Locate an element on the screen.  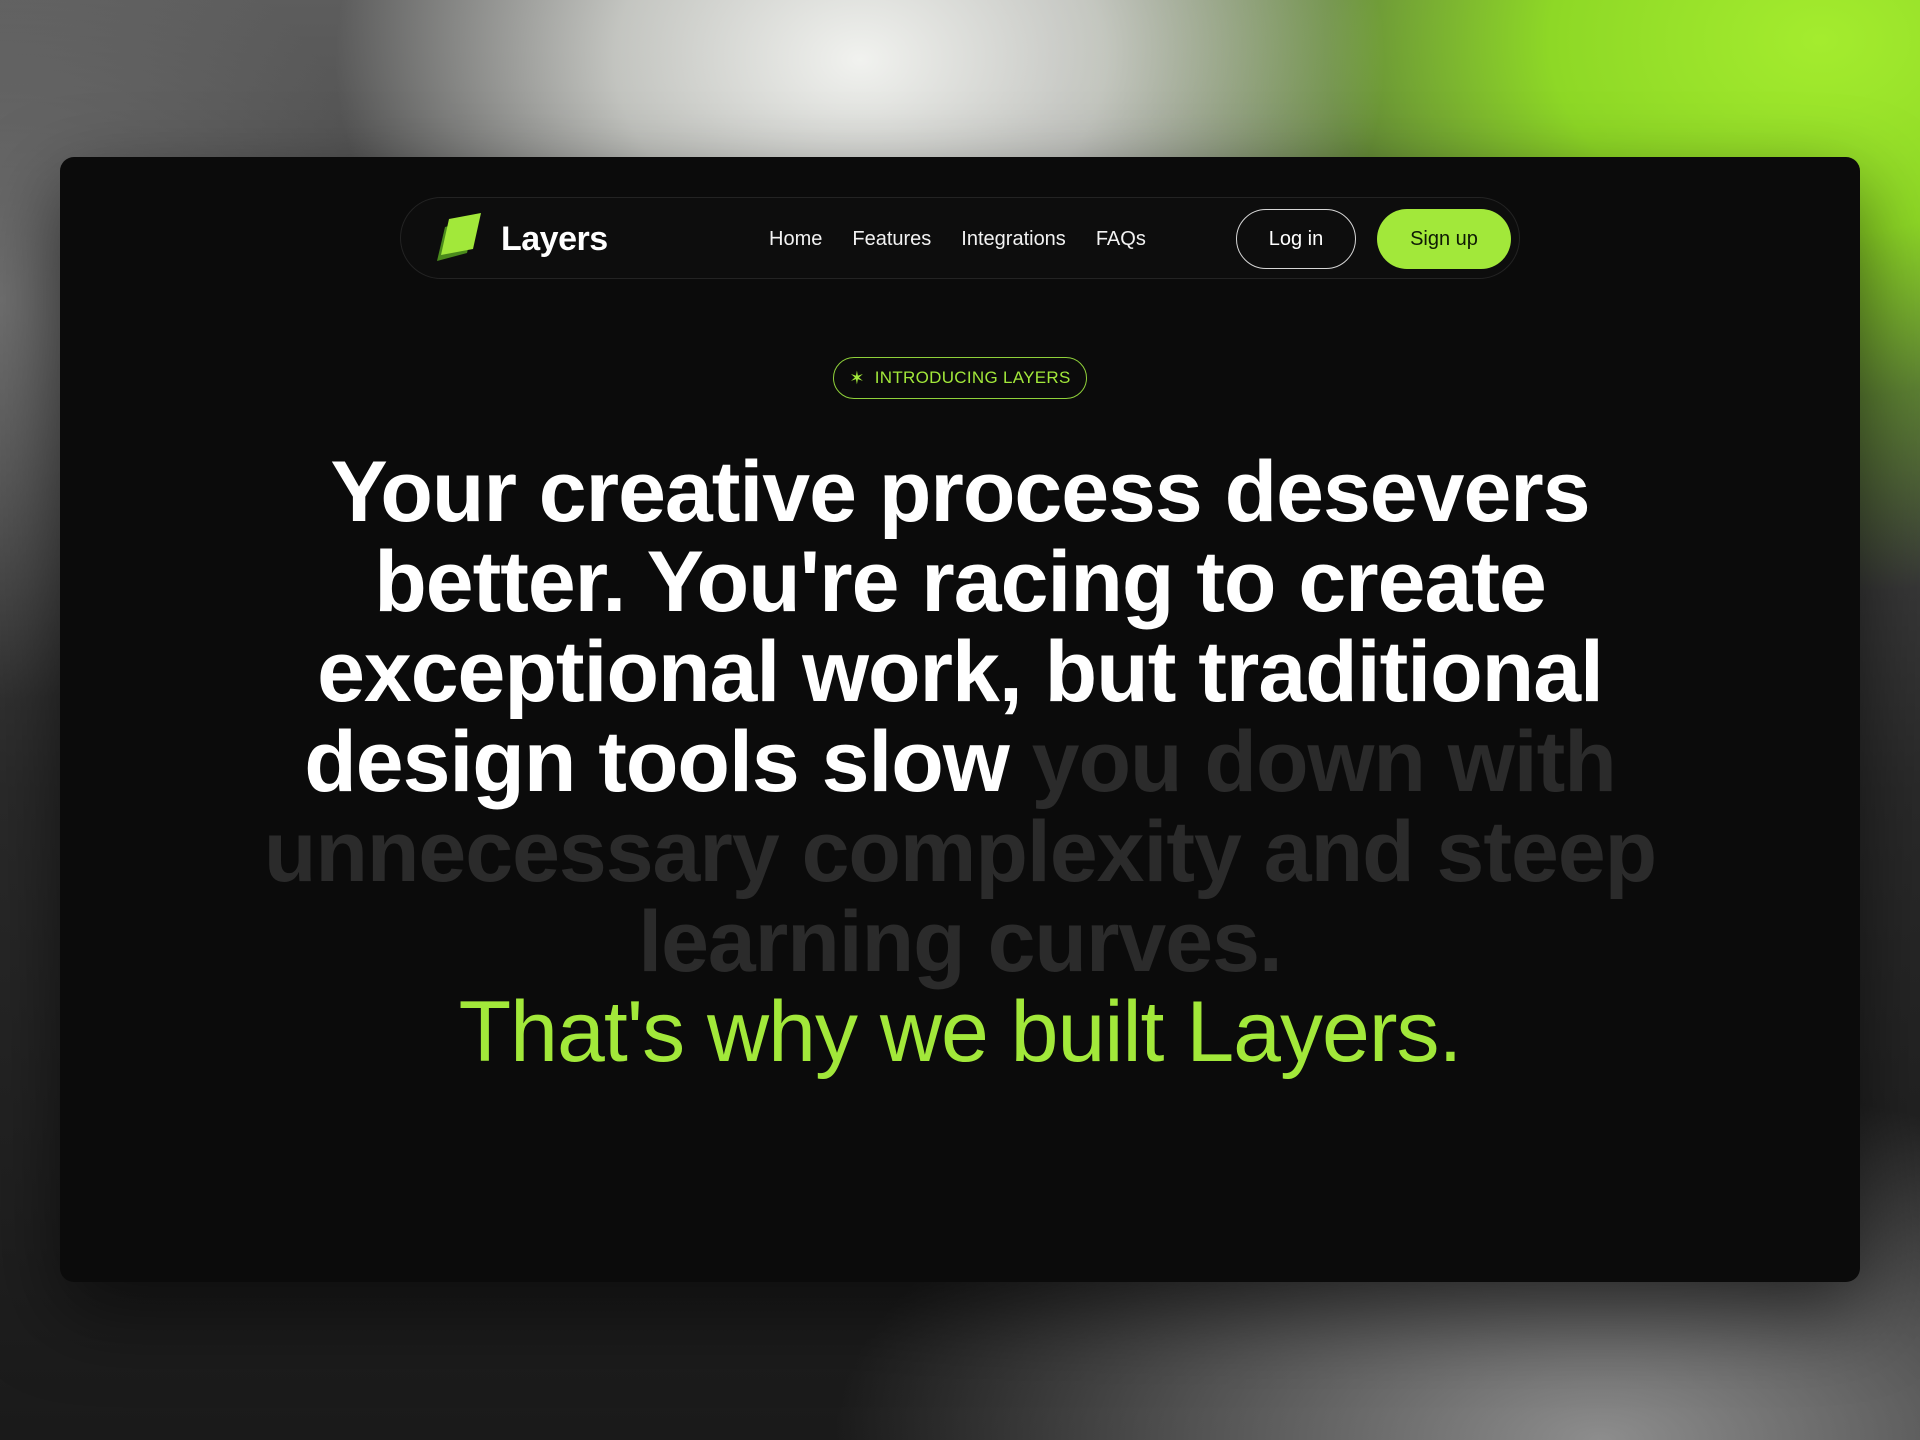
login-button: Log in is located at coordinates (1296, 239).